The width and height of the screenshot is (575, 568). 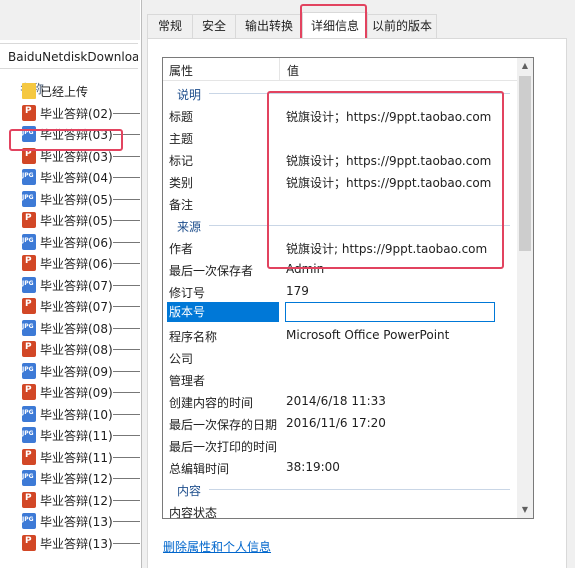 I want to click on property-row: 最后一次保存的日期 2016/11/6 17:20, so click(x=340, y=423).